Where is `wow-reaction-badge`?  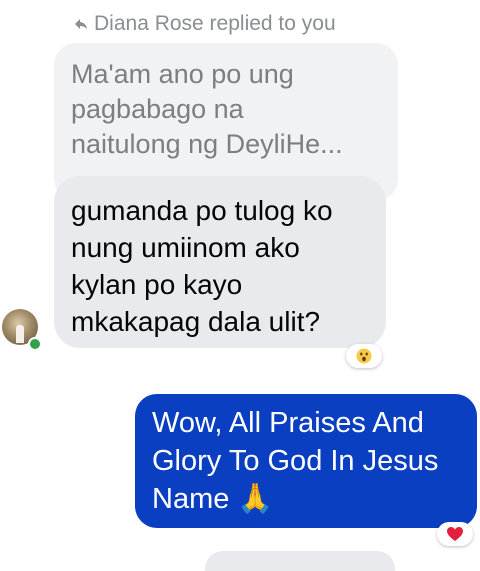
wow-reaction-badge is located at coordinates (364, 356).